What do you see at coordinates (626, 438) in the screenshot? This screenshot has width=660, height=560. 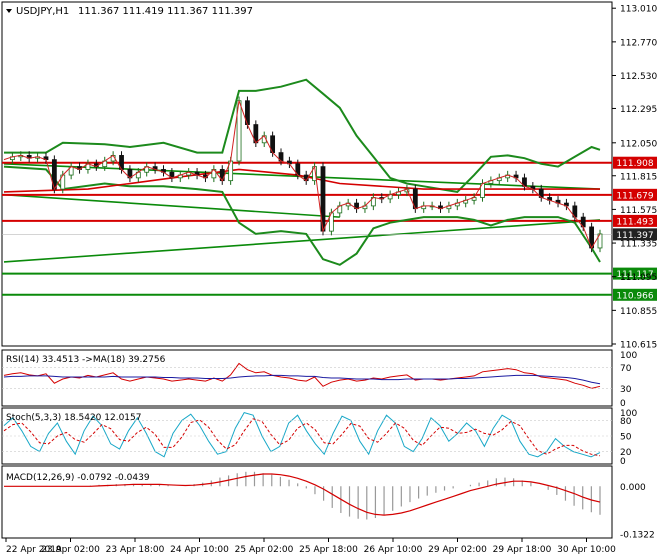 I see `stoch-axis-label: 50` at bounding box center [626, 438].